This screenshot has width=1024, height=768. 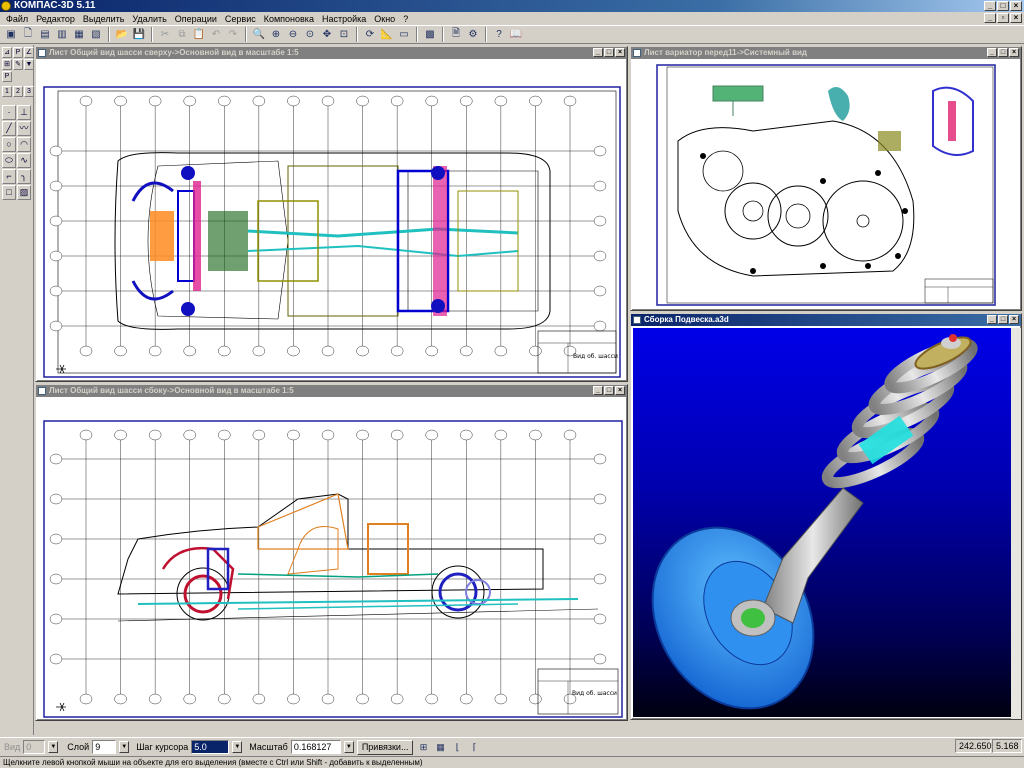 I want to click on ellipse-icon: ⬭, so click(x=9, y=160).